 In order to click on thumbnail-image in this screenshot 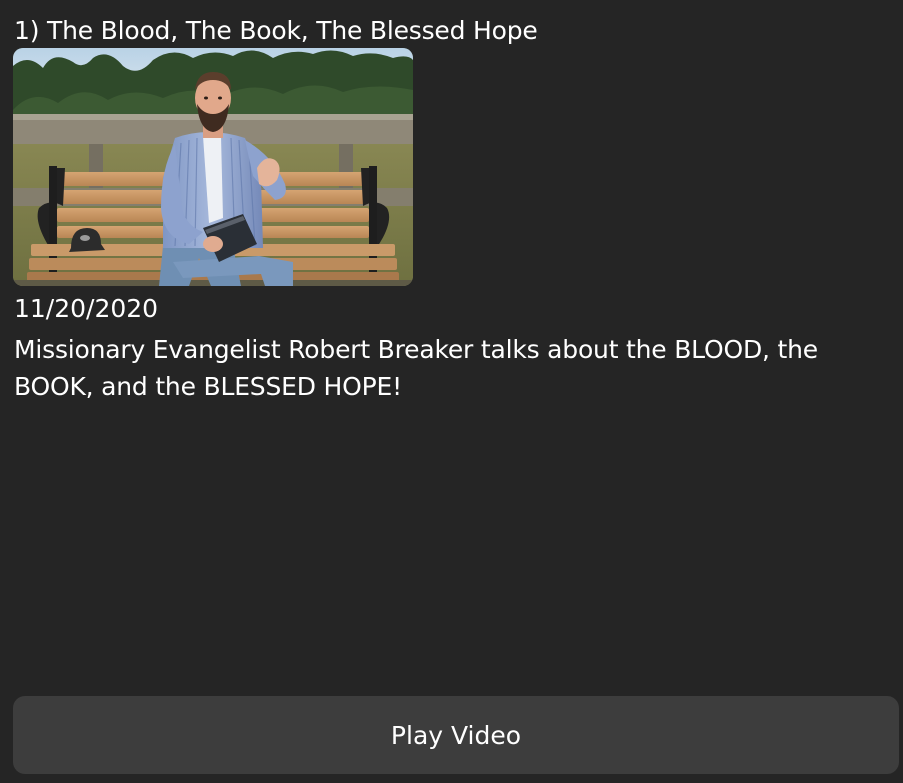, I will do `click(213, 167)`.